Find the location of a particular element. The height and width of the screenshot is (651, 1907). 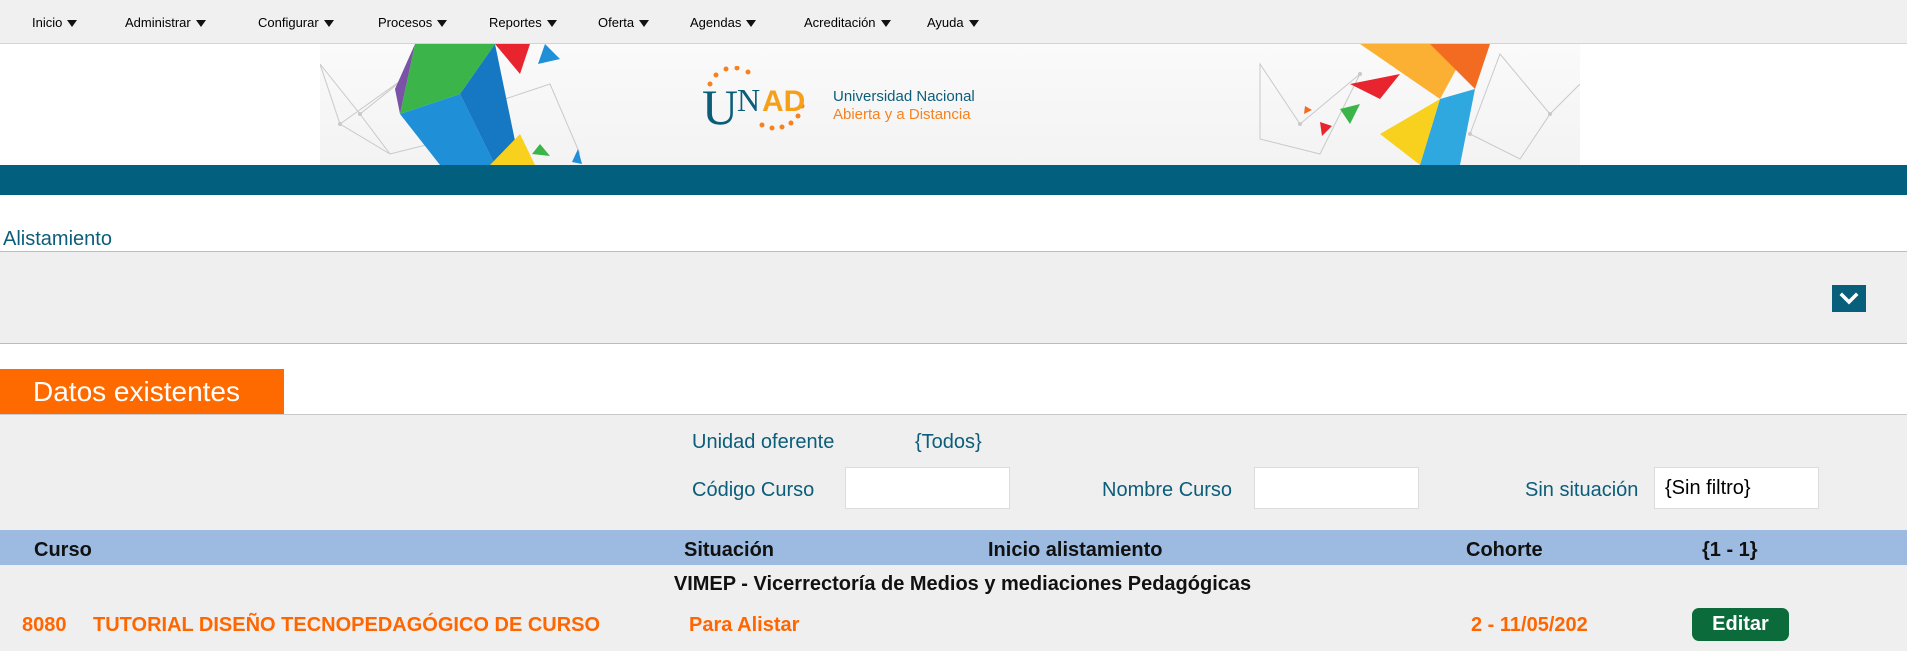

sin-situacion-label: Sin situación is located at coordinates (1582, 490).